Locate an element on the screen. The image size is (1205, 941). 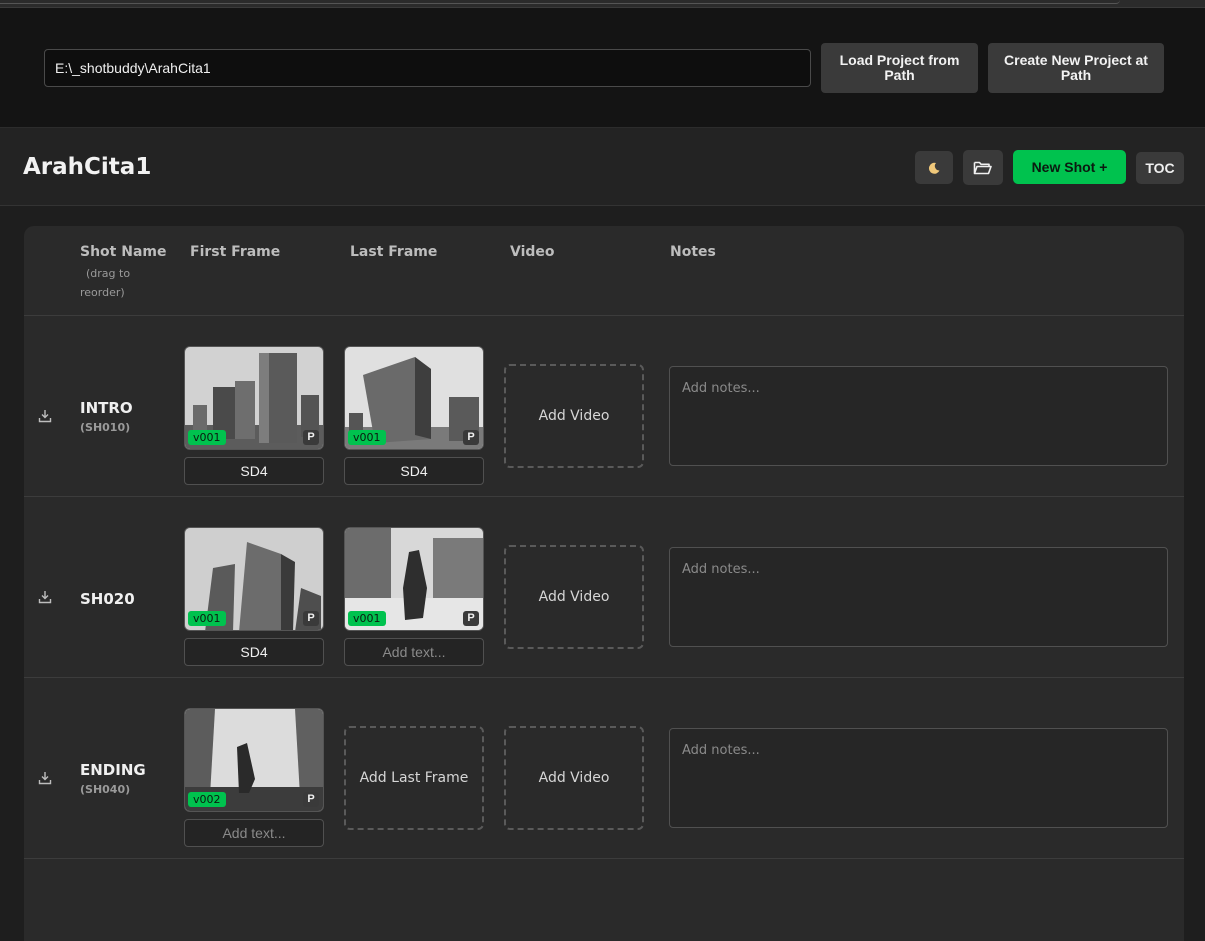
project-header: ArahCita1 New Shot + TOC is located at coordinates (602, 167).